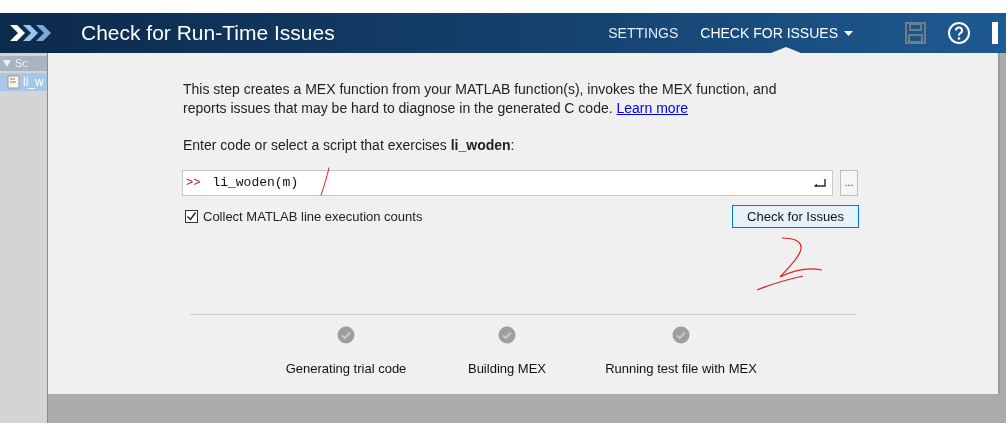  I want to click on entry-label: Enter code or select a script that exercises li_woden:, so click(349, 145).